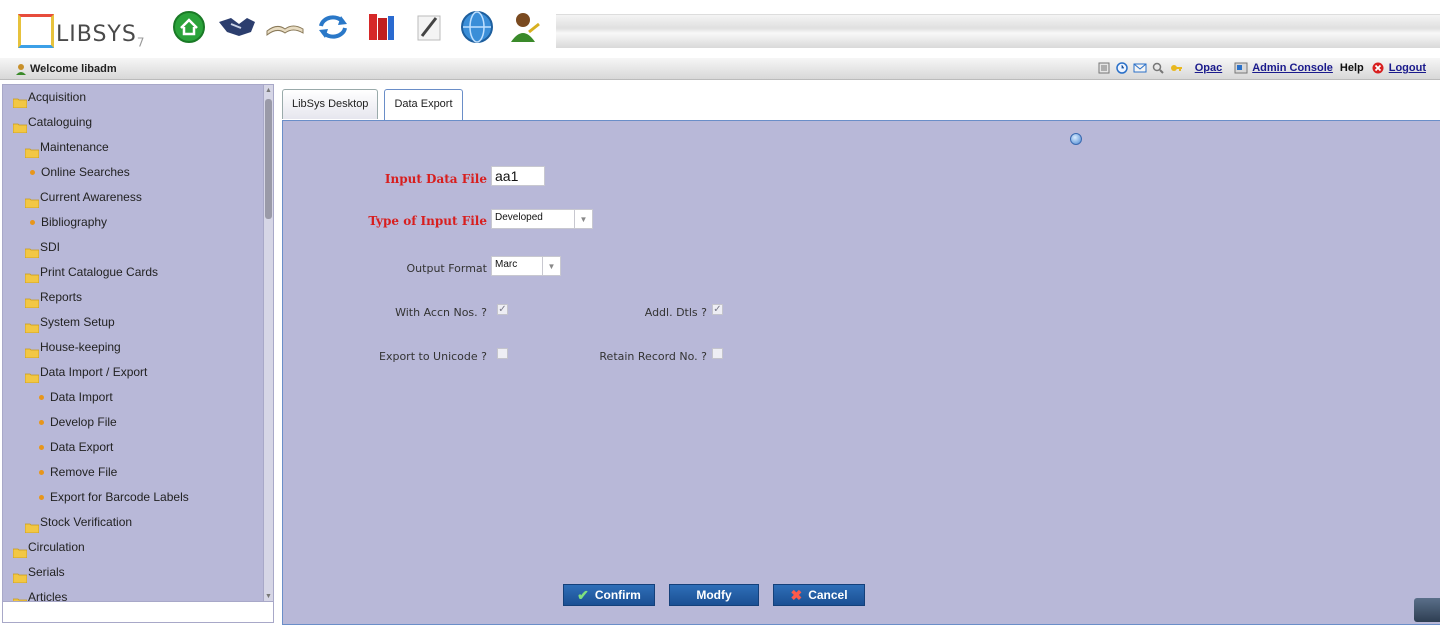 This screenshot has width=1440, height=625. What do you see at coordinates (433, 356) in the screenshot?
I see `export-to-unicode-label: Export to Unicode ?` at bounding box center [433, 356].